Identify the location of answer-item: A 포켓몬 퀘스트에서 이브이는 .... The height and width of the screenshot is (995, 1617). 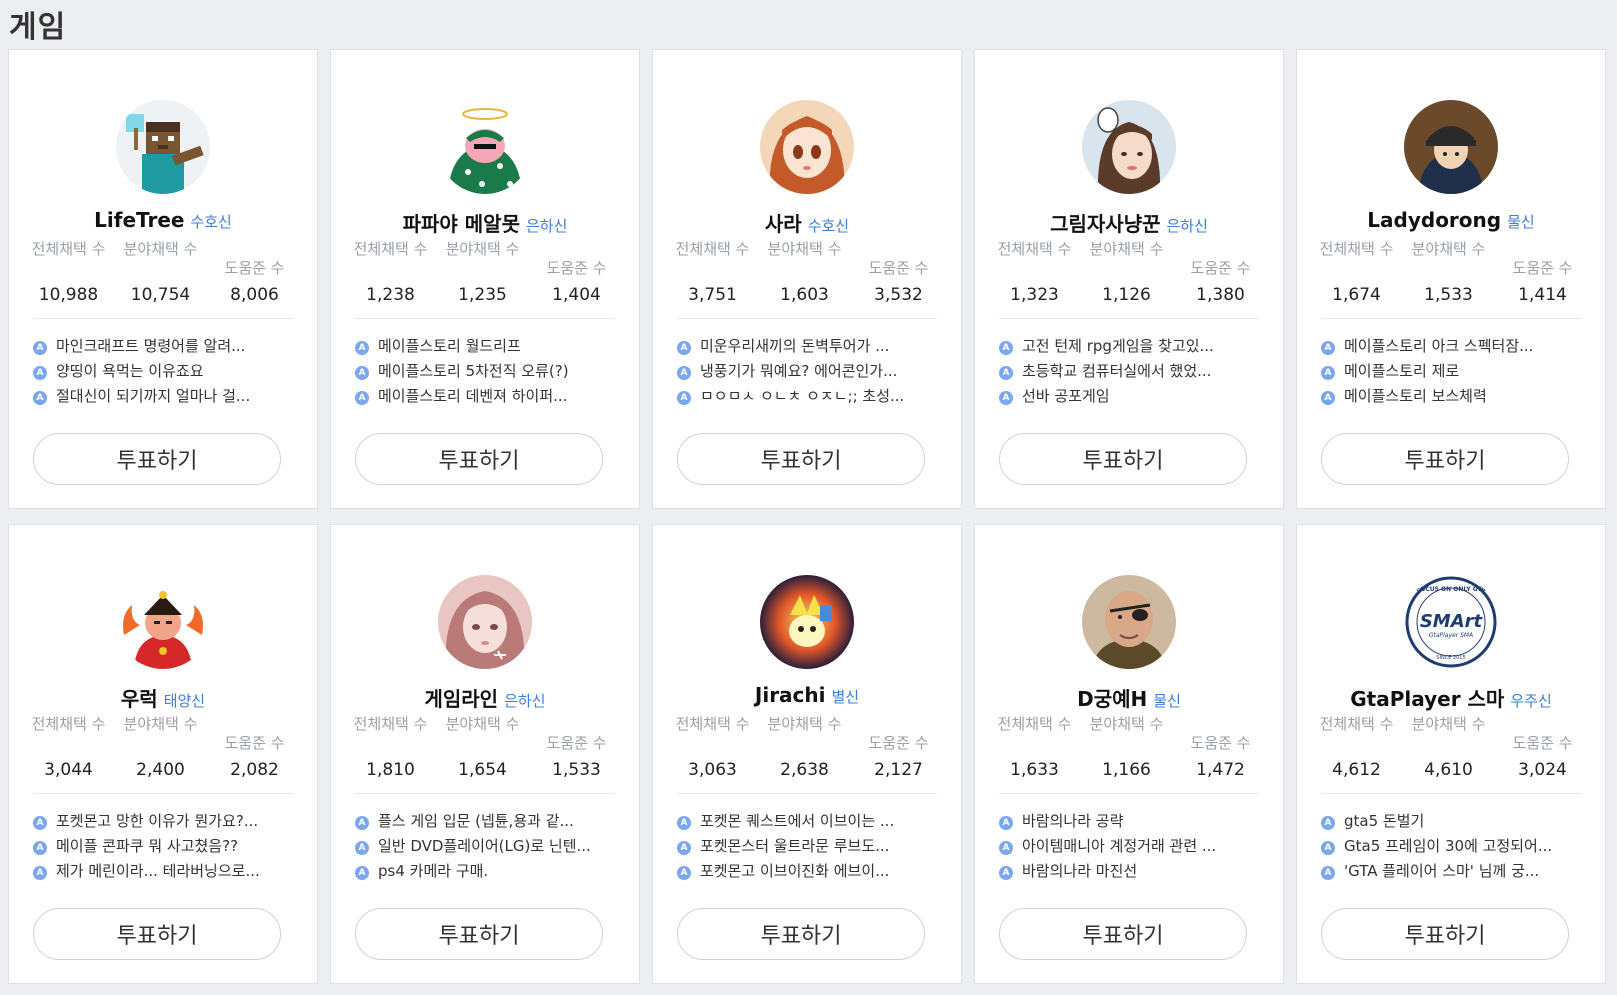
(809, 822).